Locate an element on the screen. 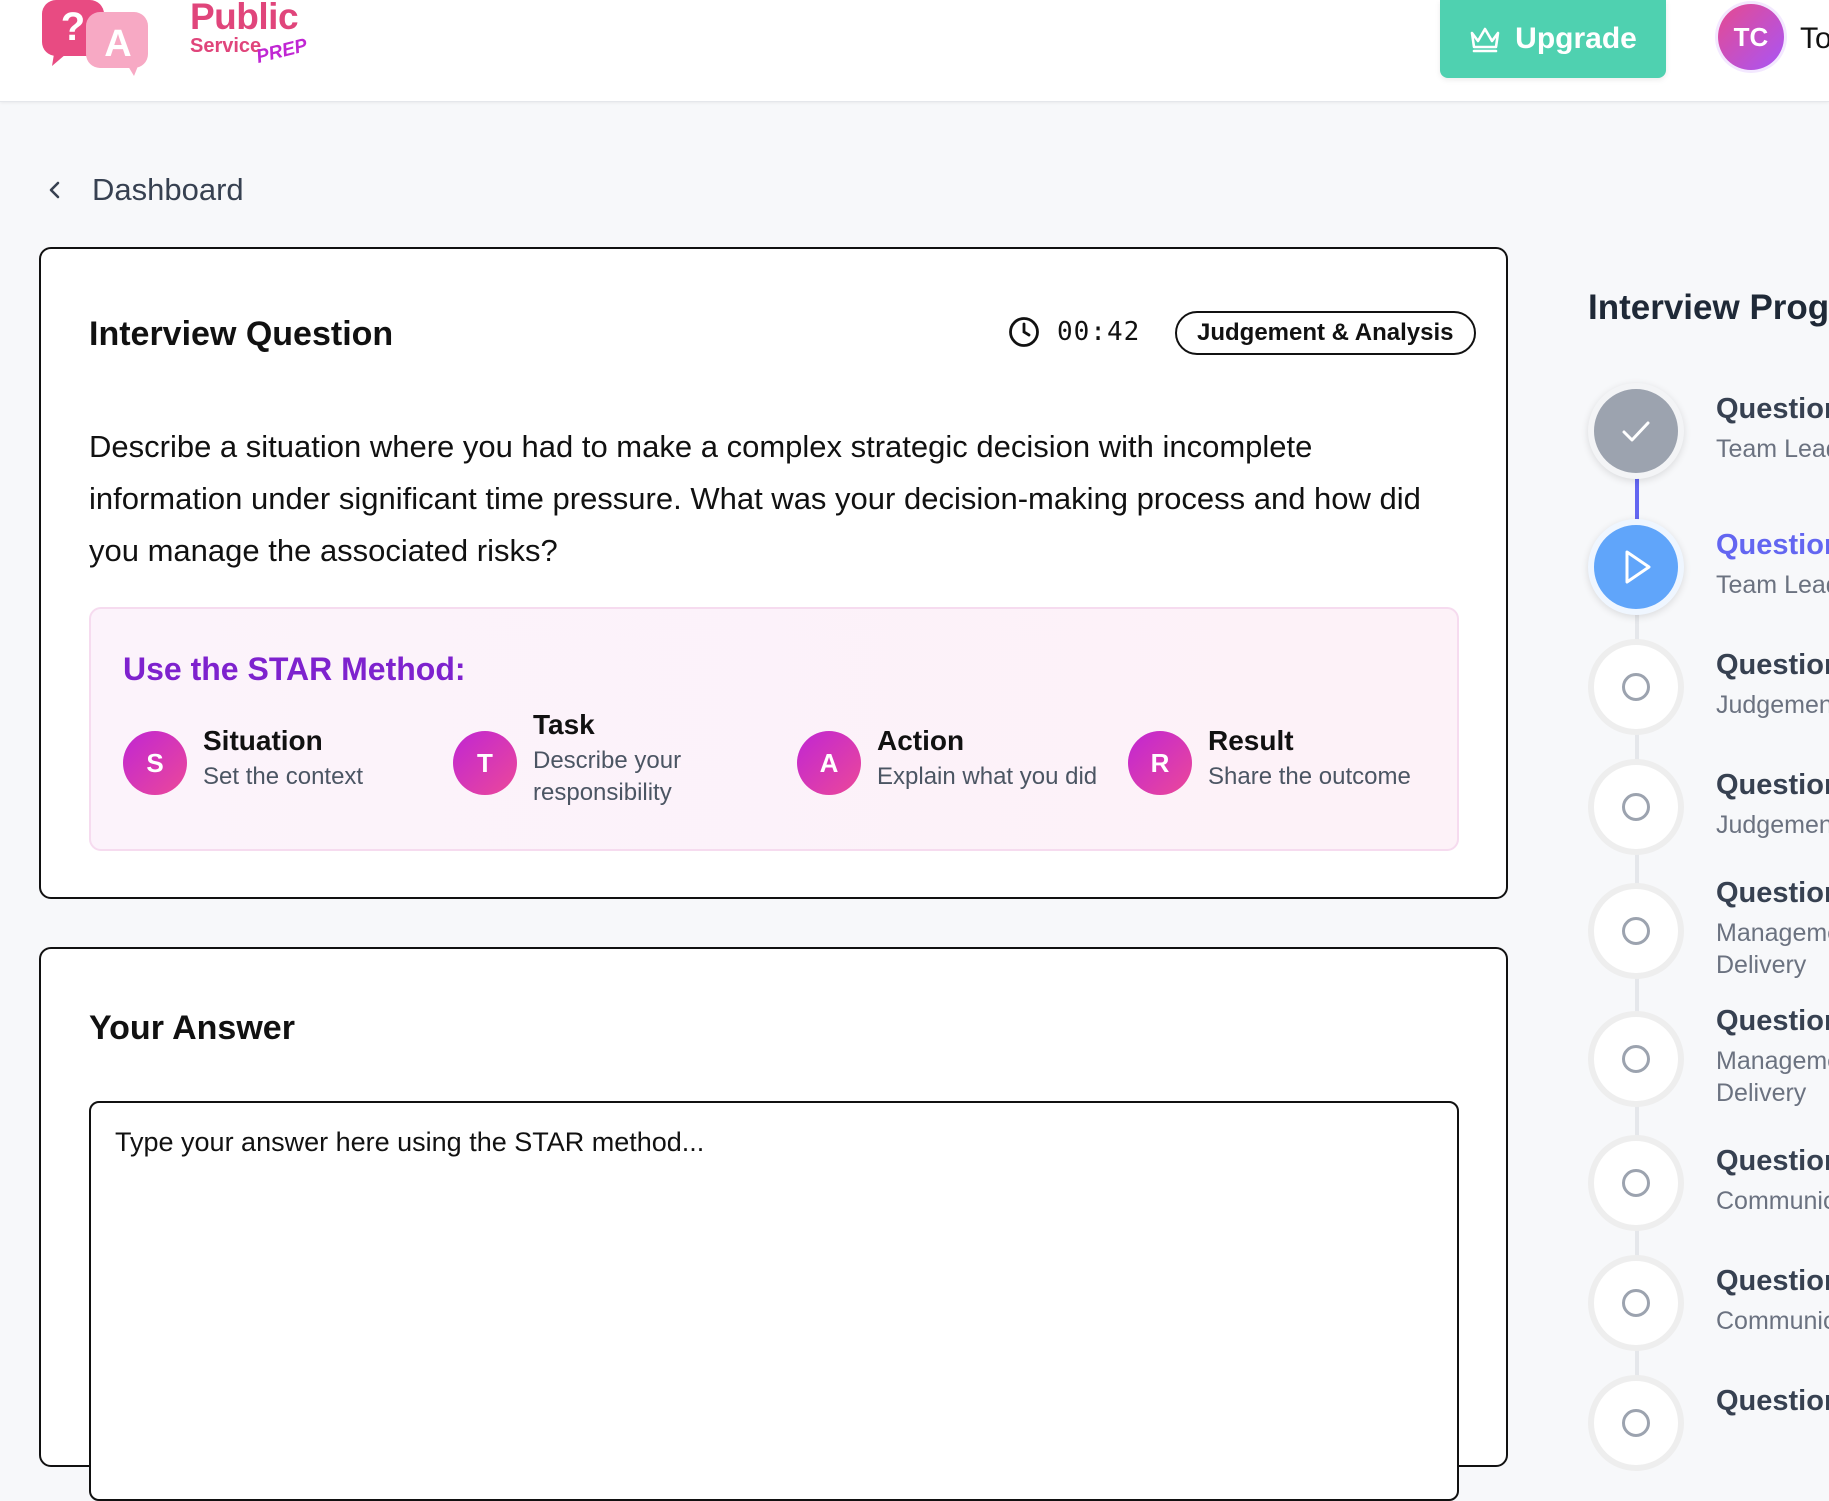 This screenshot has width=1829, height=1501. step-status-done is located at coordinates (1636, 431).